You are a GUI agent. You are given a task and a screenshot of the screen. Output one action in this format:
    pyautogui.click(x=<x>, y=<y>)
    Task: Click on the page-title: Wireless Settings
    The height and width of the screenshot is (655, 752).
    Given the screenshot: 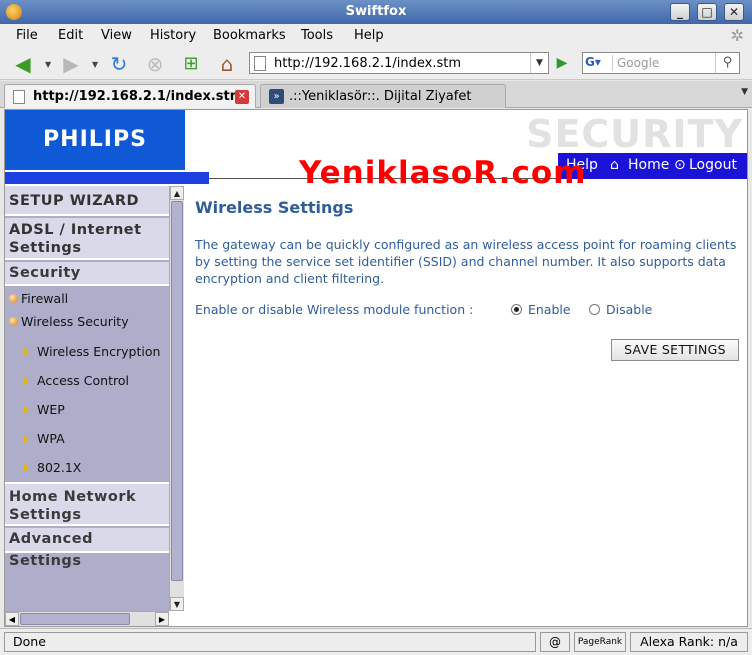 What is the action you would take?
    pyautogui.click(x=274, y=207)
    